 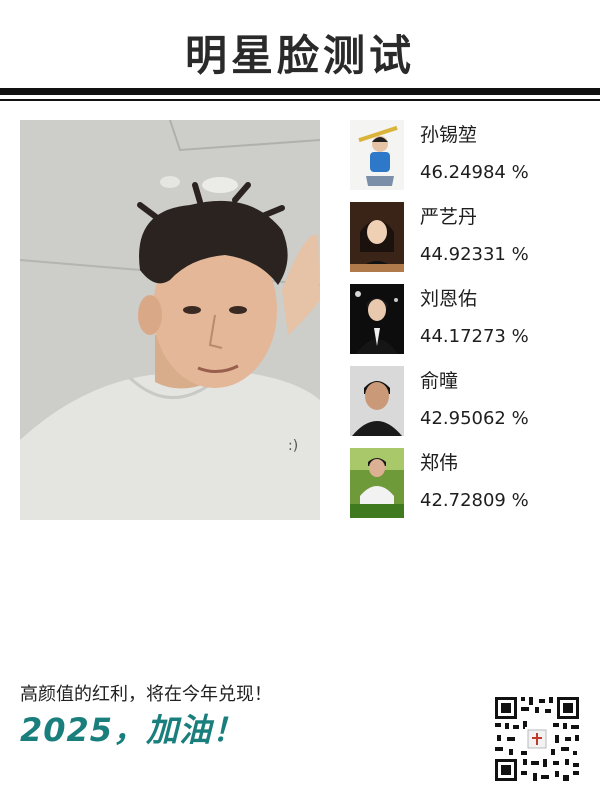 I want to click on celebrity-name: 严艺丹, so click(x=449, y=217).